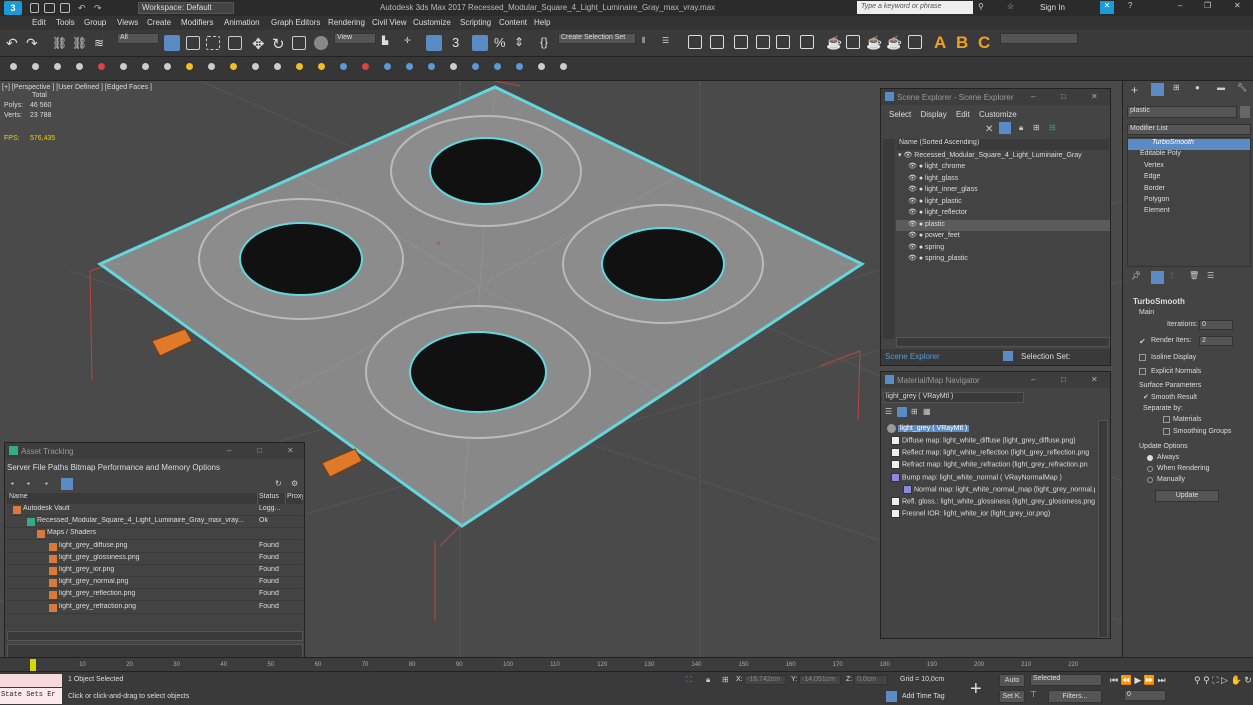  What do you see at coordinates (1137, 680) in the screenshot?
I see `play-icon: ▶` at bounding box center [1137, 680].